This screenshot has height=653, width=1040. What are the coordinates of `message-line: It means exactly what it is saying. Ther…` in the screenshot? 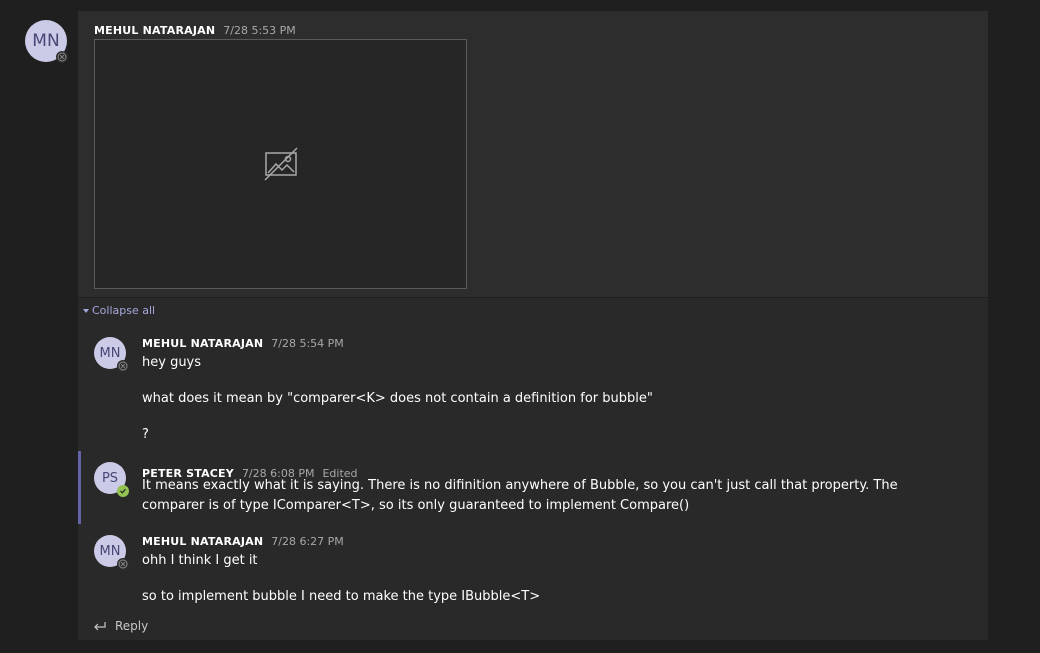 It's located at (520, 495).